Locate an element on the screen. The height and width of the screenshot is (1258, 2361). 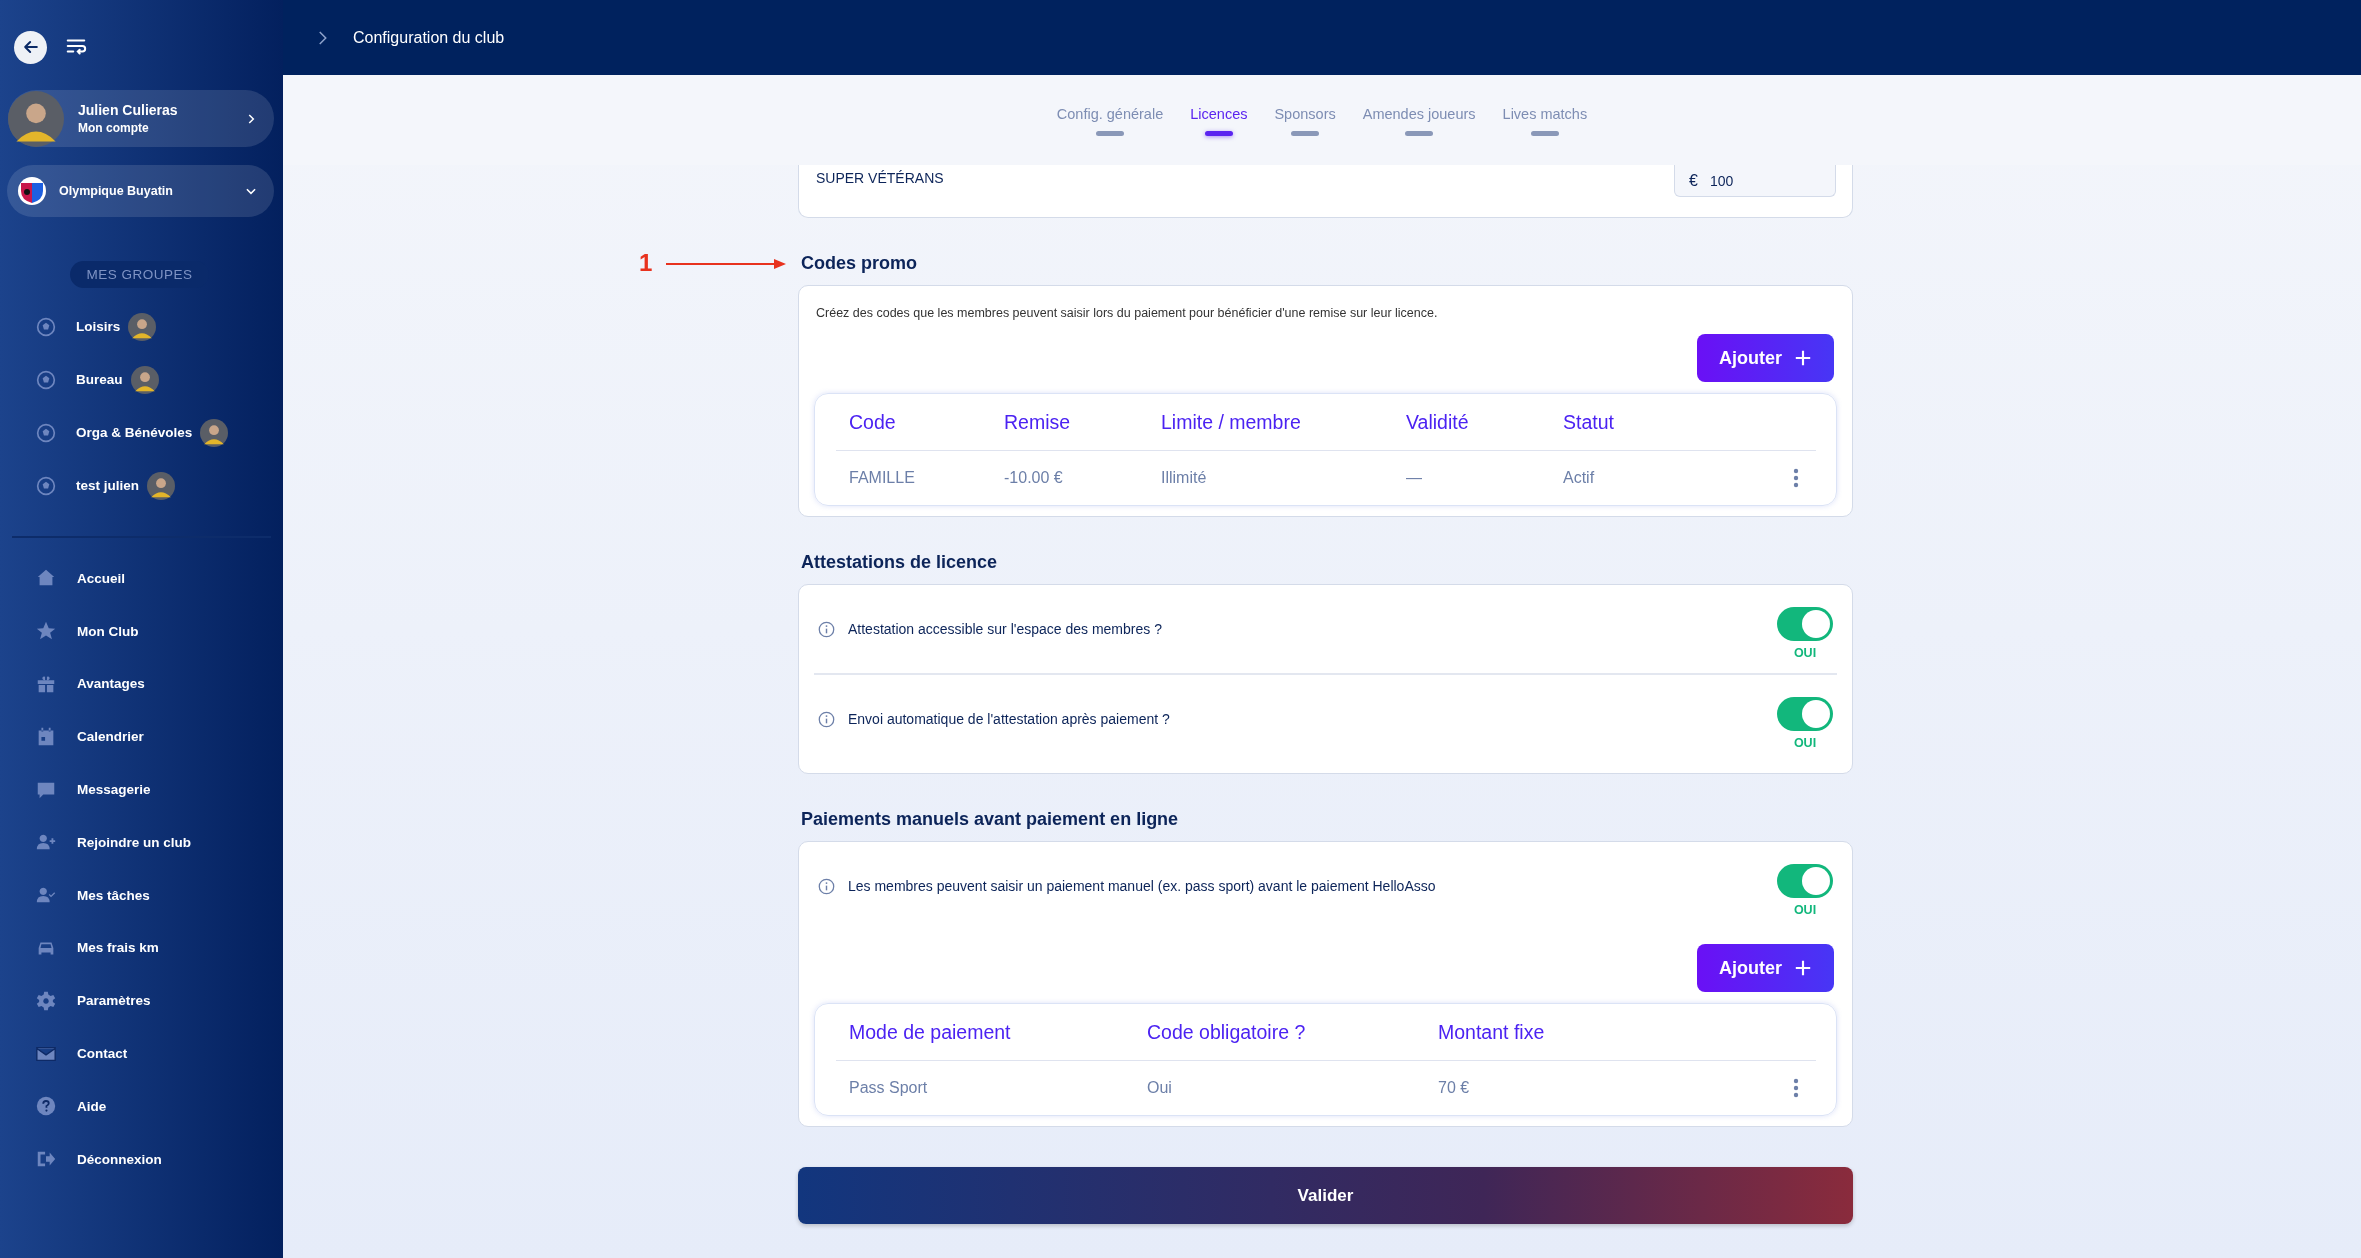
price-field: € 100 is located at coordinates (1755, 181).